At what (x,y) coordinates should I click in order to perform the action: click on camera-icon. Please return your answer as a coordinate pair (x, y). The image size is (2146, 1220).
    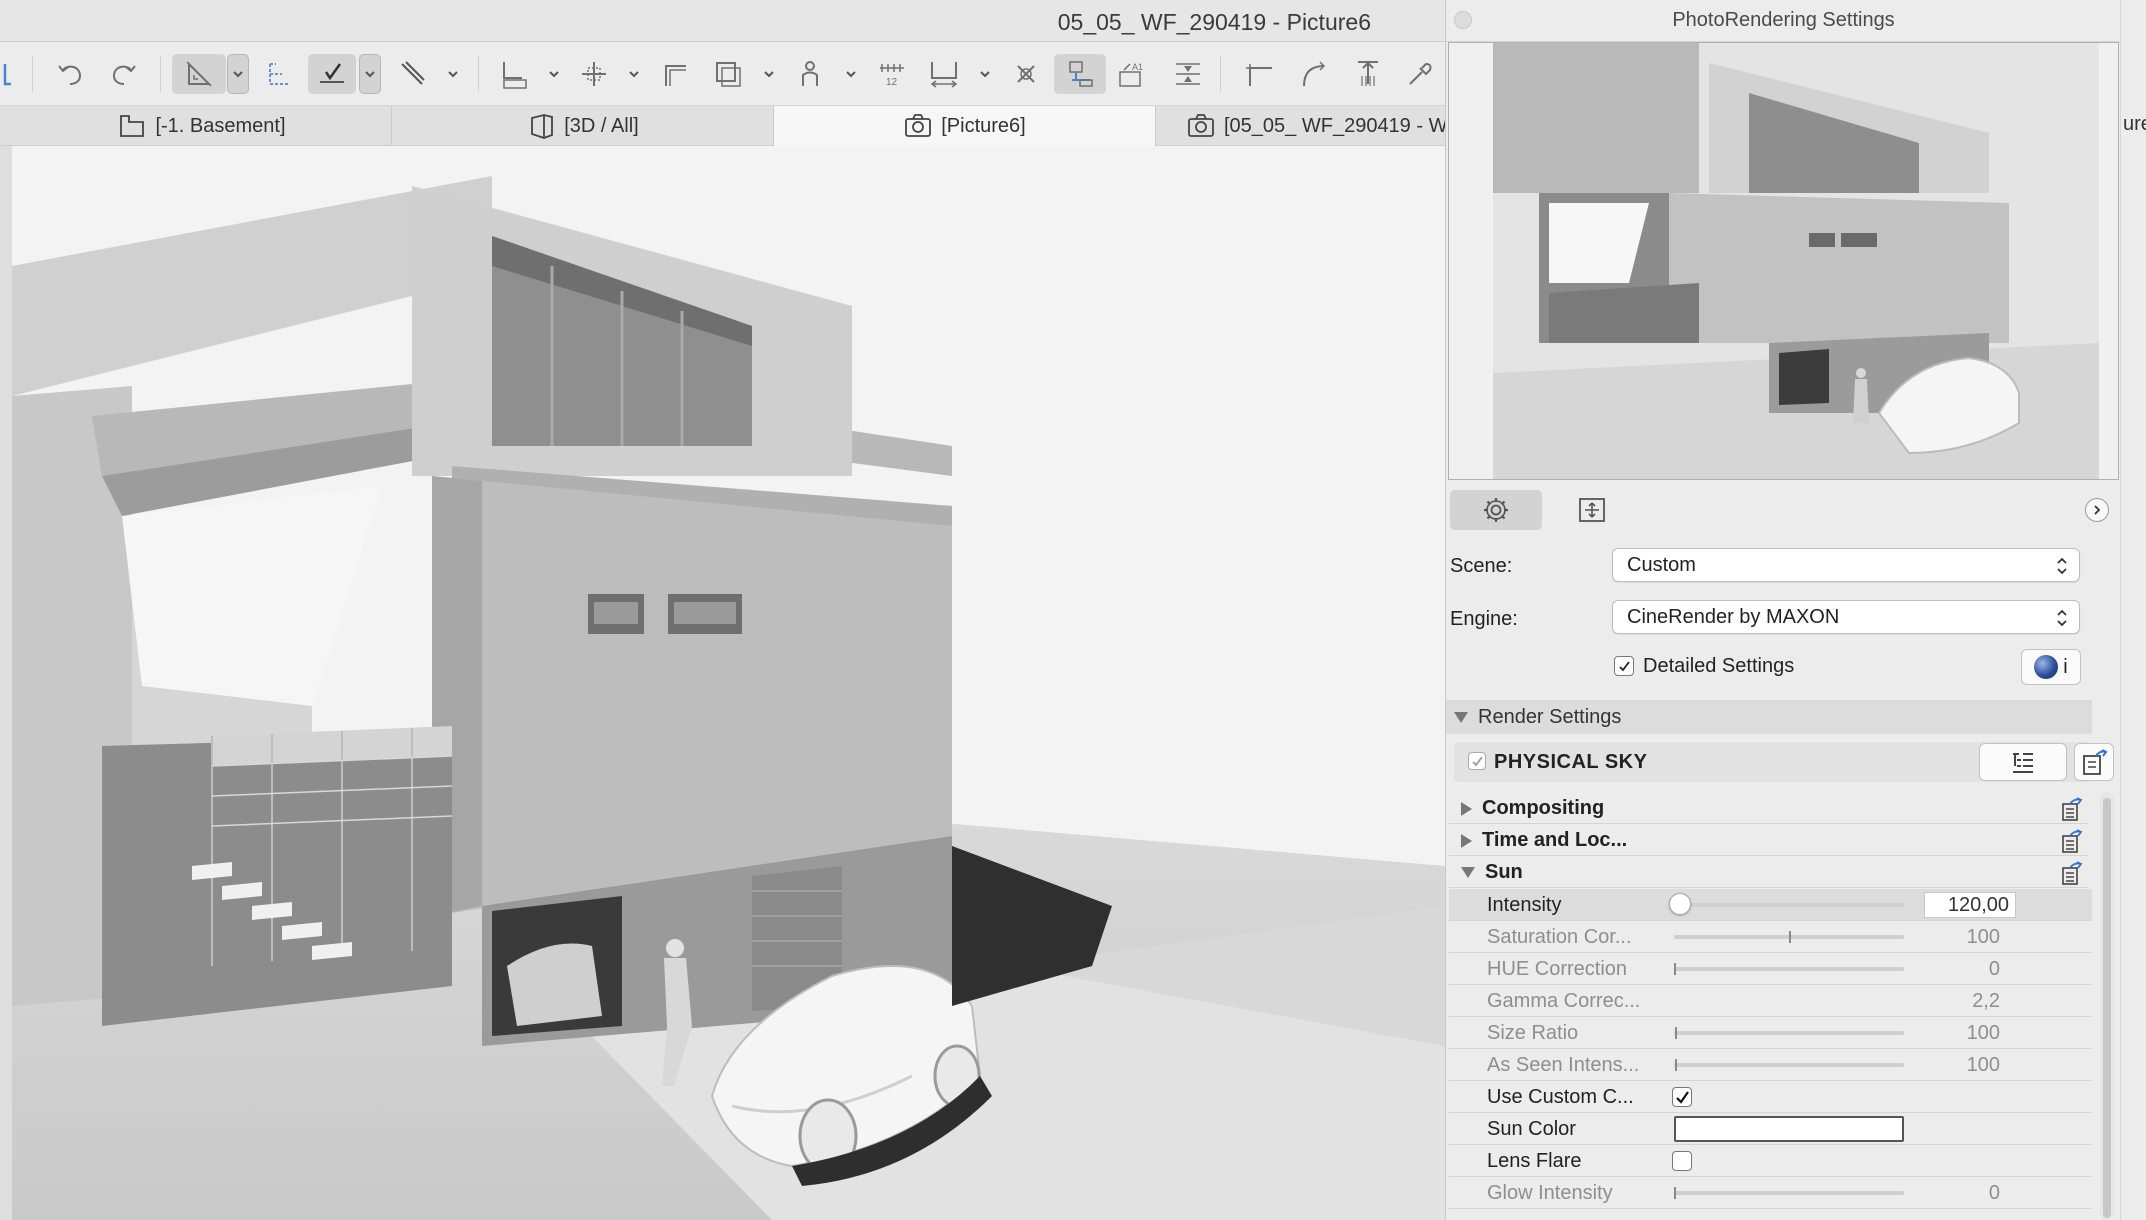
    Looking at the image, I should click on (1201, 125).